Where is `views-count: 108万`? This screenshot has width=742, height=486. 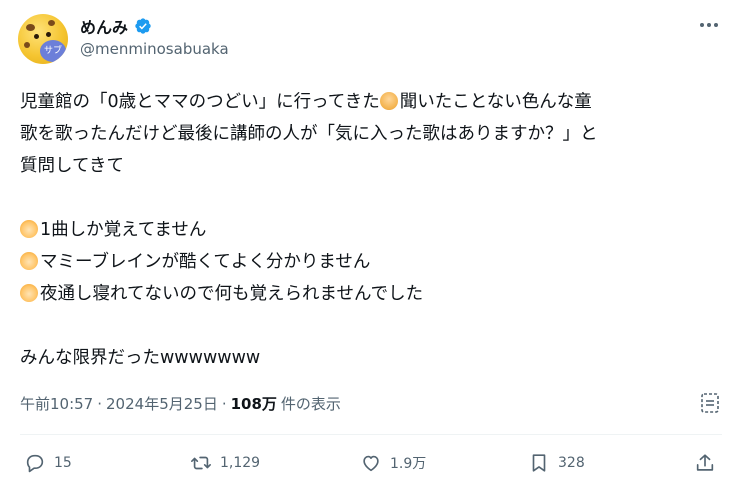
views-count: 108万 is located at coordinates (253, 404).